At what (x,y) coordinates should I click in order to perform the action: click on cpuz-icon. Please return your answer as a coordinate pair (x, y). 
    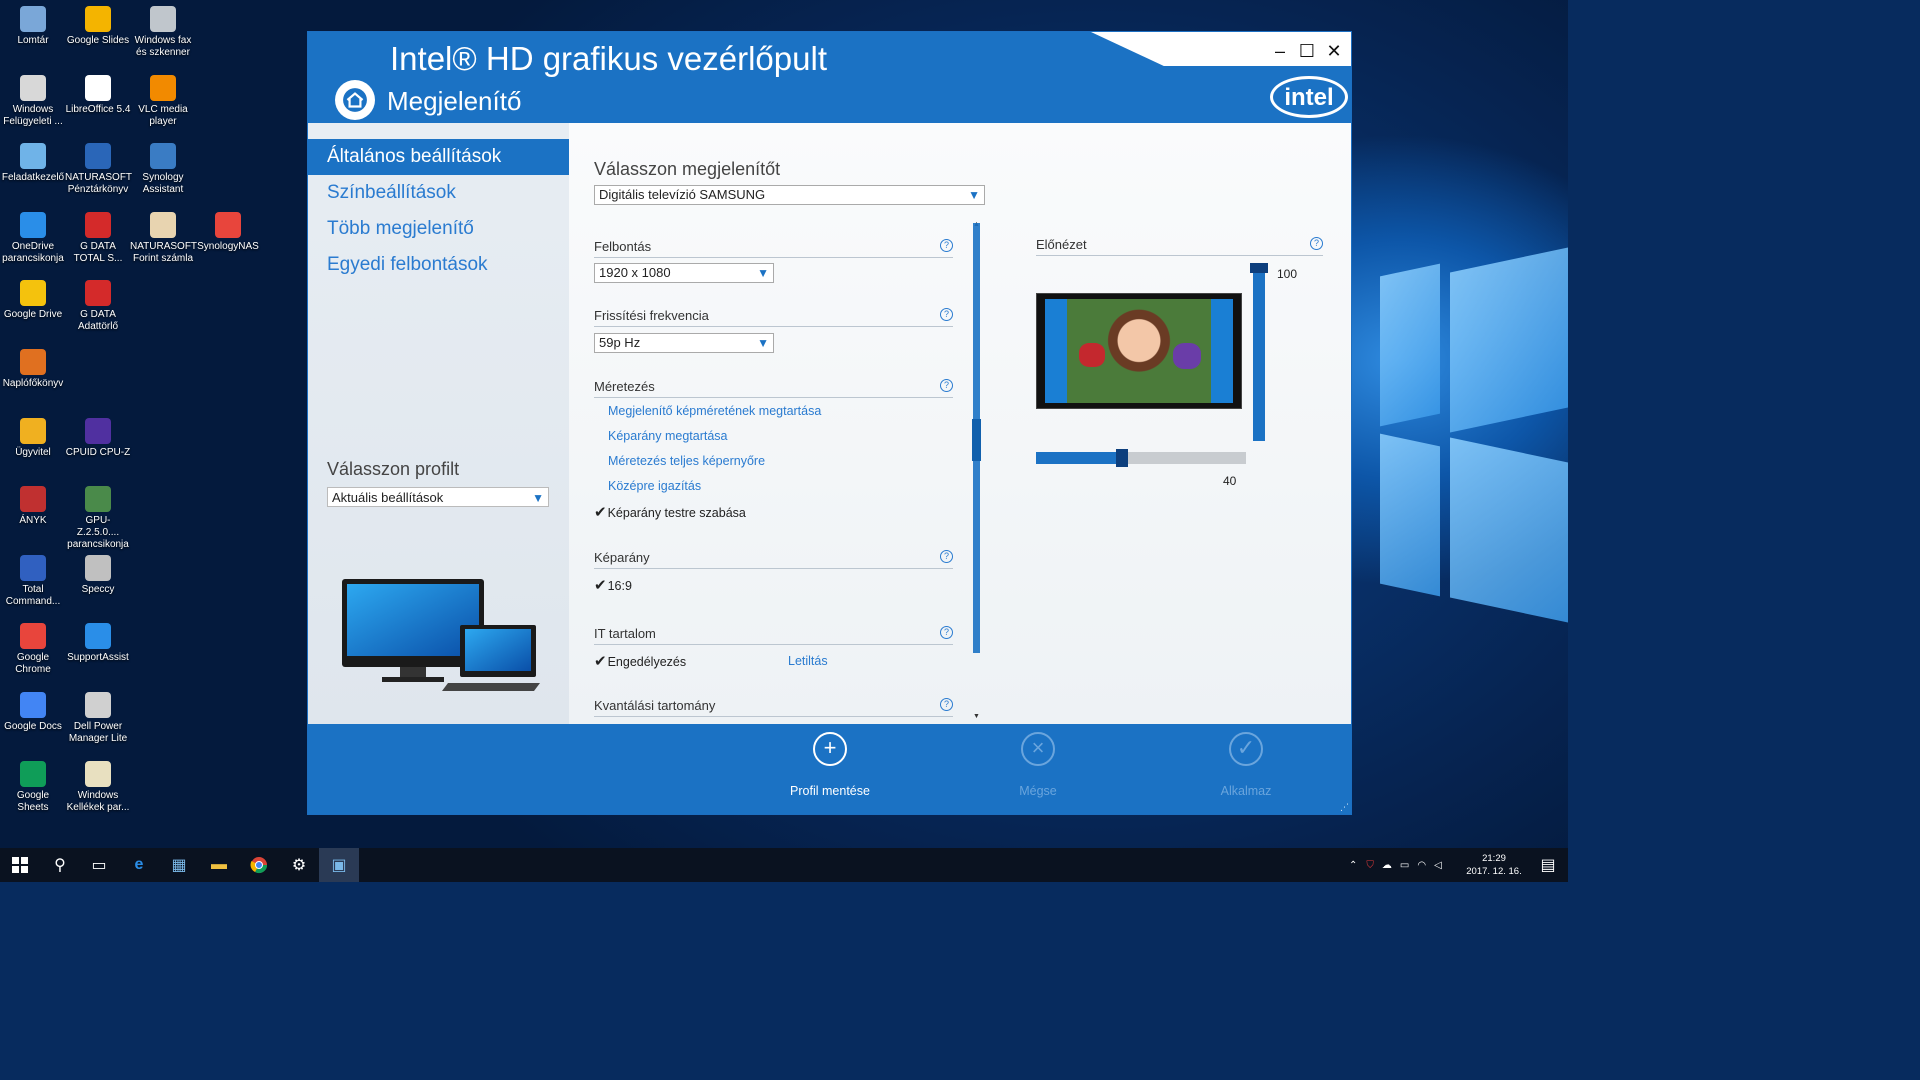
    Looking at the image, I should click on (98, 430).